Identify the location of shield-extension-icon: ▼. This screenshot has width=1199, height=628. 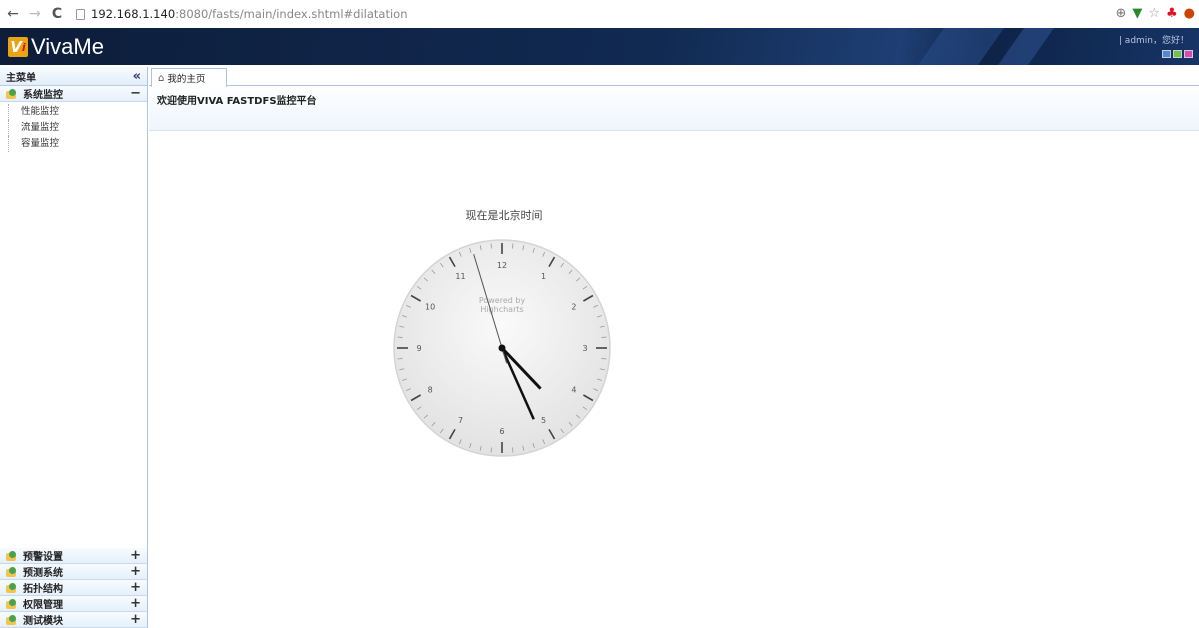
(1137, 13).